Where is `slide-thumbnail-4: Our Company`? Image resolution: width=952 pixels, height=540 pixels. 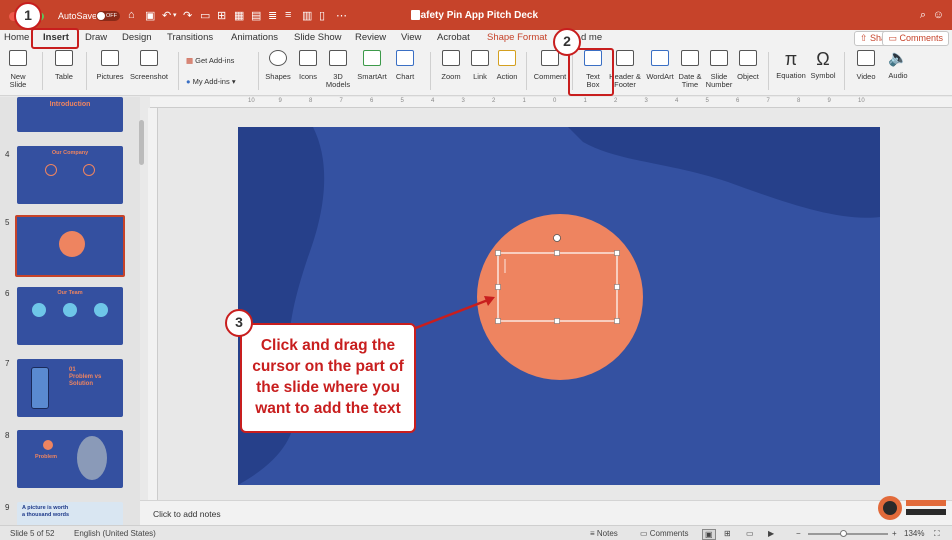
slide-thumbnail-4: Our Company is located at coordinates (70, 175).